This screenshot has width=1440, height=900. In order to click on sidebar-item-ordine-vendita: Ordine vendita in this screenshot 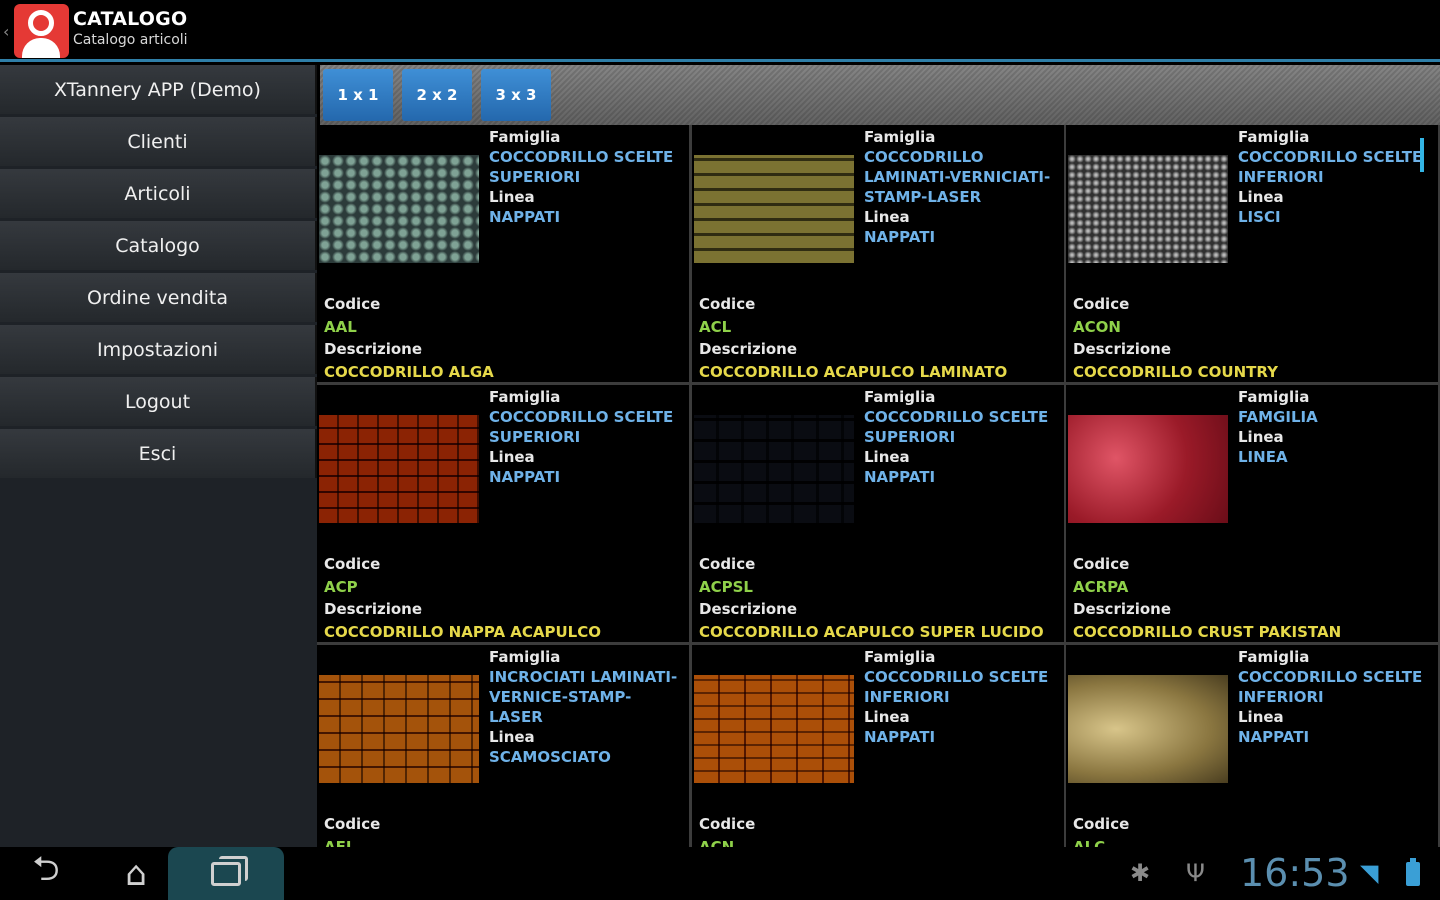, I will do `click(158, 297)`.